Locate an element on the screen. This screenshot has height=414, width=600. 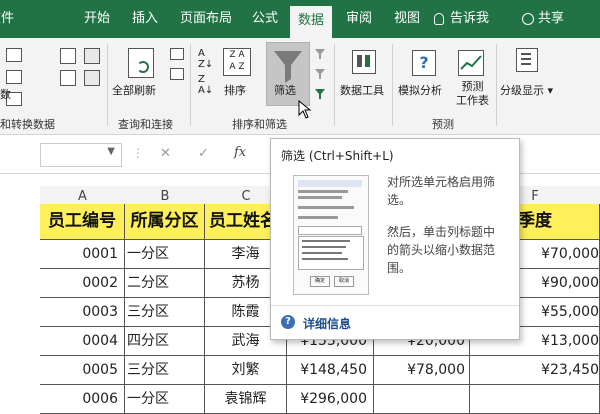
filter-button: 筛选 is located at coordinates (285, 90).